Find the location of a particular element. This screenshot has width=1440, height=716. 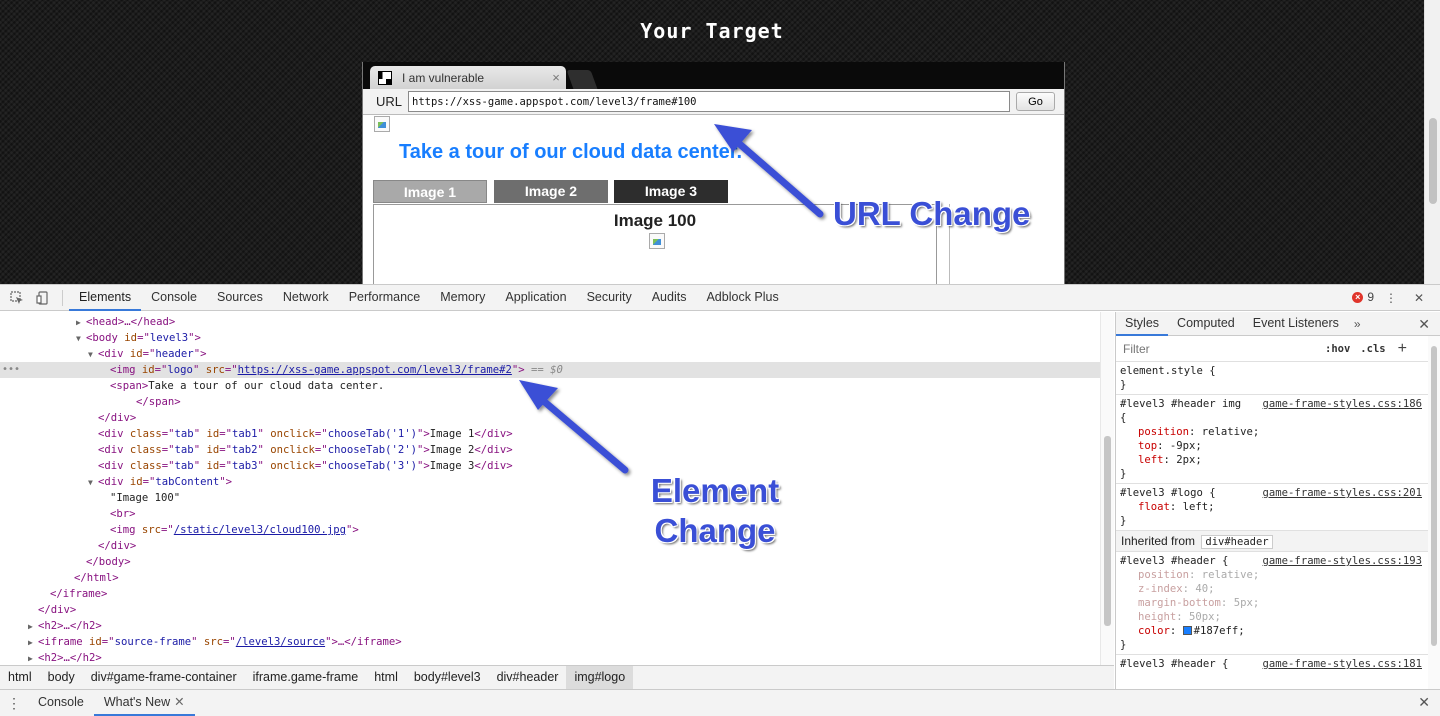

dom-node-span-close: </span> is located at coordinates (550, 402).